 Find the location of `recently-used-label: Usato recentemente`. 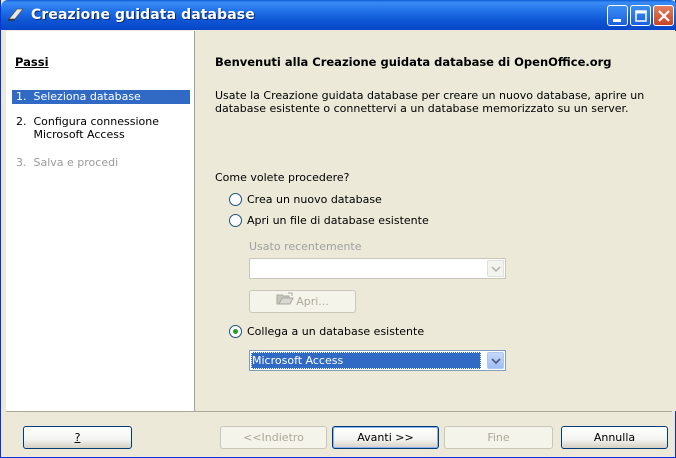

recently-used-label: Usato recentemente is located at coordinates (305, 246).